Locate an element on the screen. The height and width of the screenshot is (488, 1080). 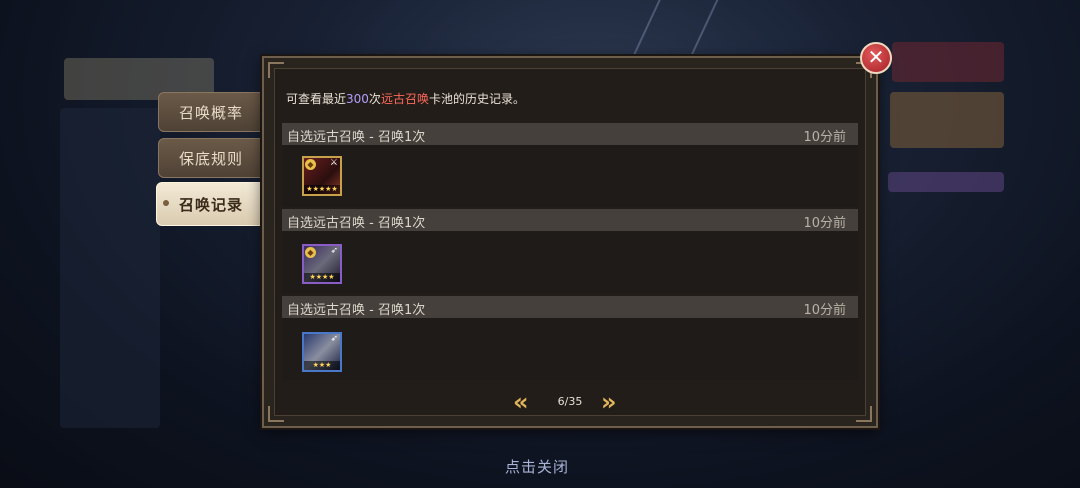
tab-label: 保底规则 is located at coordinates (210, 158).